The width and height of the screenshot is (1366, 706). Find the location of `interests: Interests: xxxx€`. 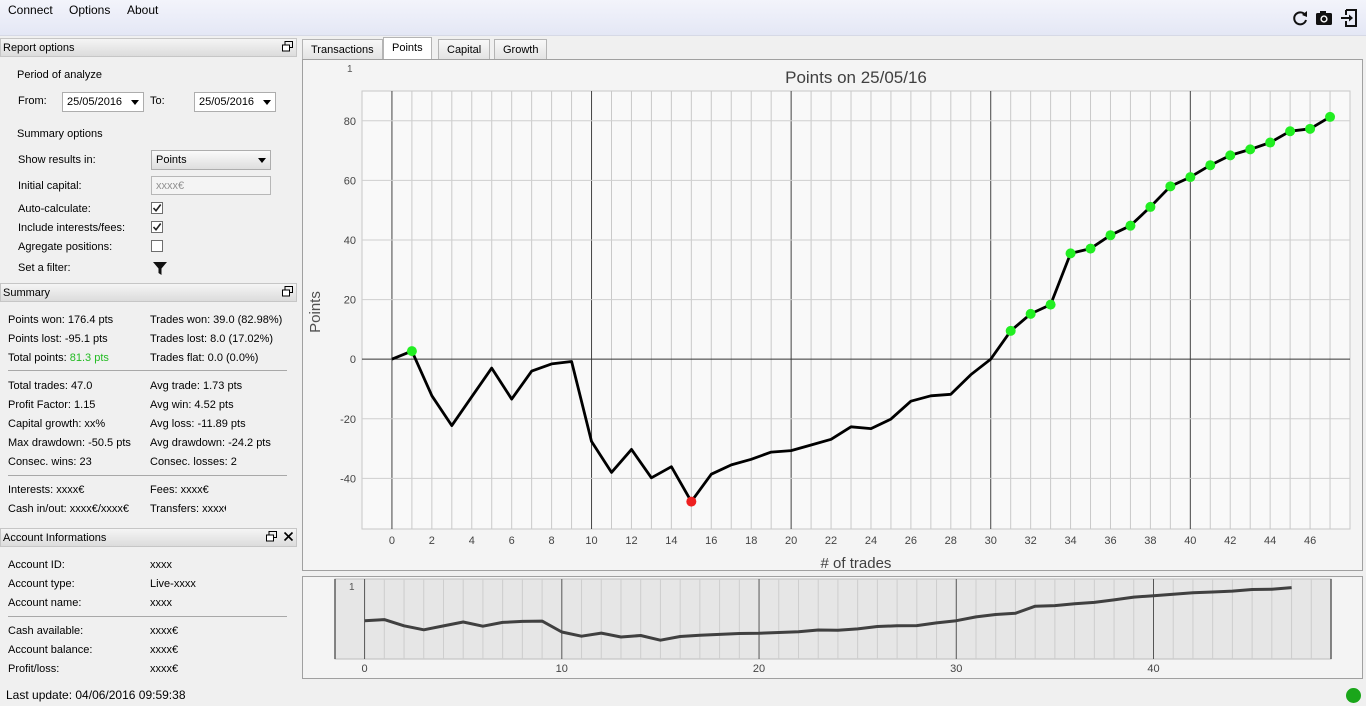

interests: Interests: xxxx€ is located at coordinates (46, 490).